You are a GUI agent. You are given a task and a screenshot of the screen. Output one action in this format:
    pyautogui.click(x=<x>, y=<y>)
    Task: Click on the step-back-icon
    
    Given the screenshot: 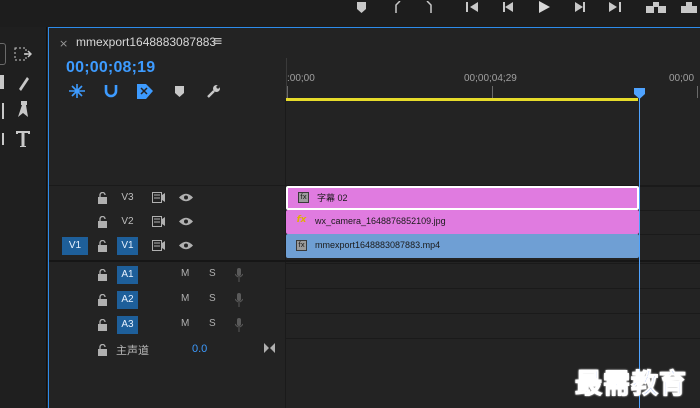 What is the action you would take?
    pyautogui.click(x=509, y=7)
    